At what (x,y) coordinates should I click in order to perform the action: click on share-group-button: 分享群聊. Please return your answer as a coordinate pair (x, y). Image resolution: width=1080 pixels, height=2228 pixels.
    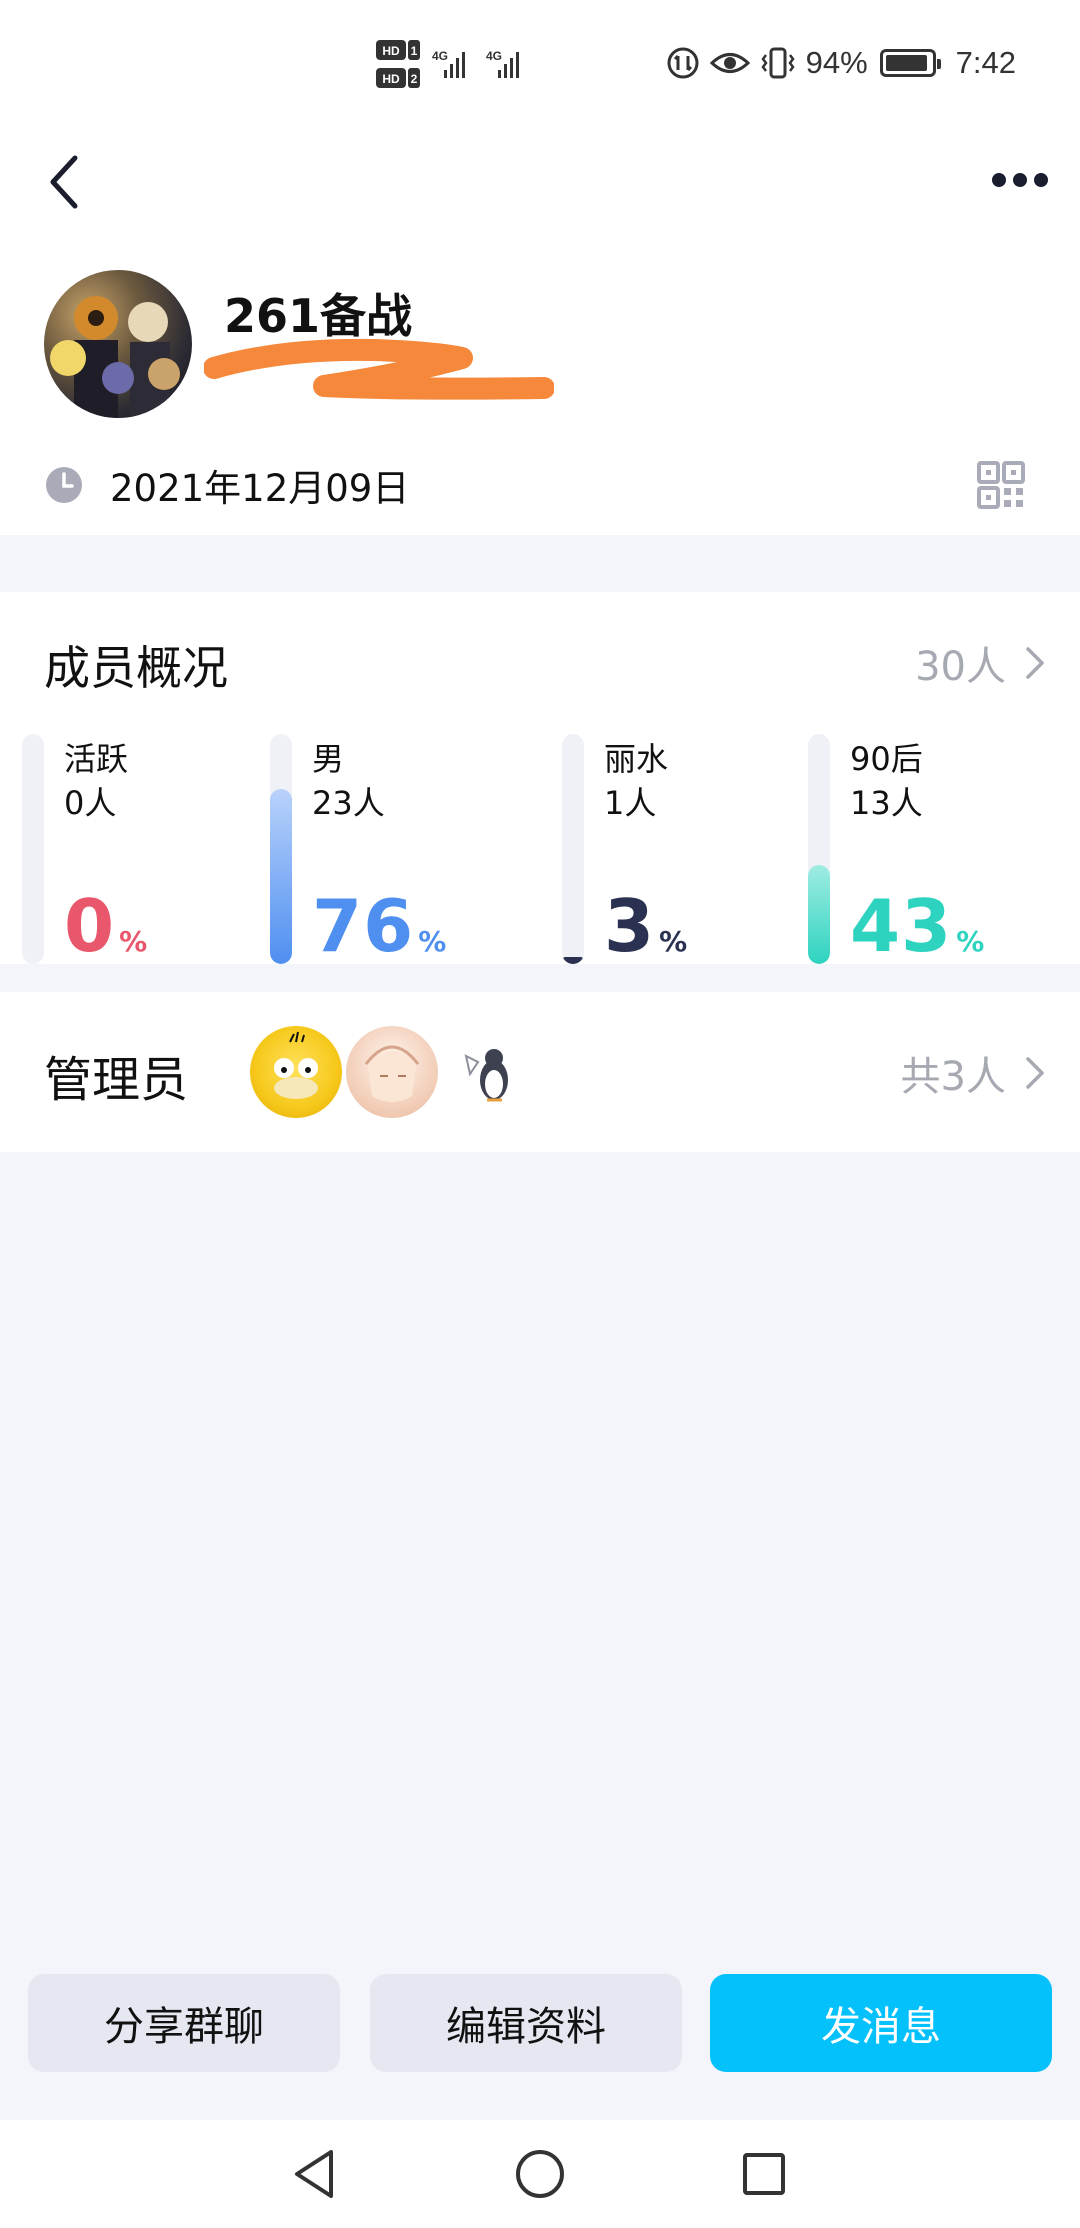
    Looking at the image, I should click on (184, 2023).